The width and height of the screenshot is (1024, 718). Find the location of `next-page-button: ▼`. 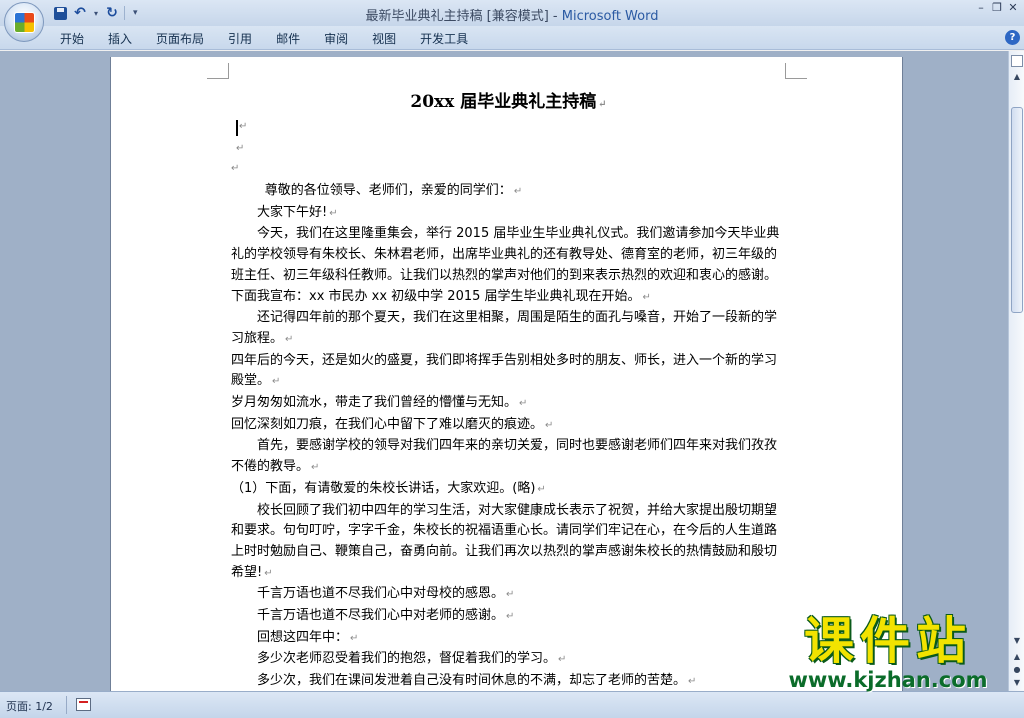

next-page-button: ▼ is located at coordinates (1017, 683).